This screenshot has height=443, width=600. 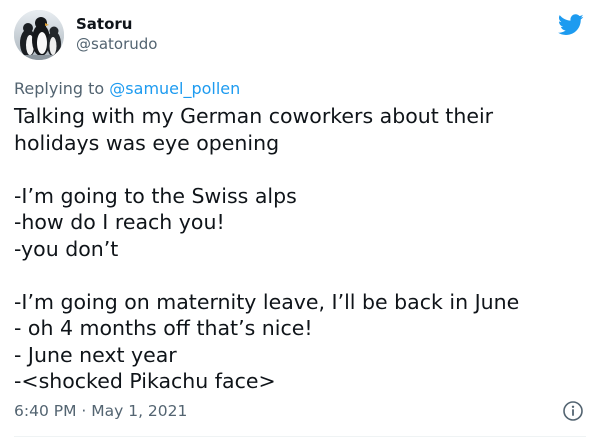 I want to click on tweet-line: -you don’t, so click(x=66, y=248).